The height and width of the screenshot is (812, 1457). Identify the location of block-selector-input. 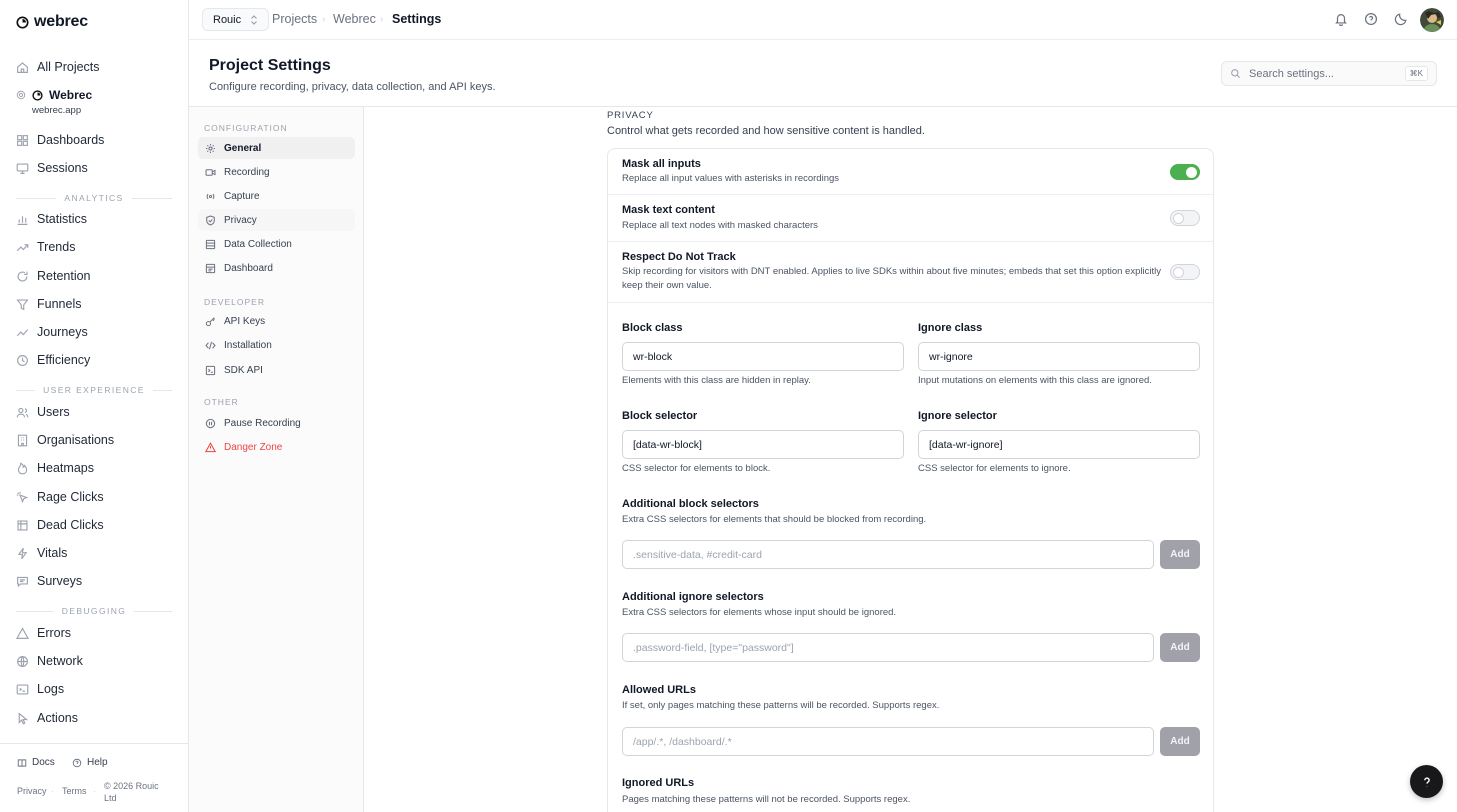
(763, 444).